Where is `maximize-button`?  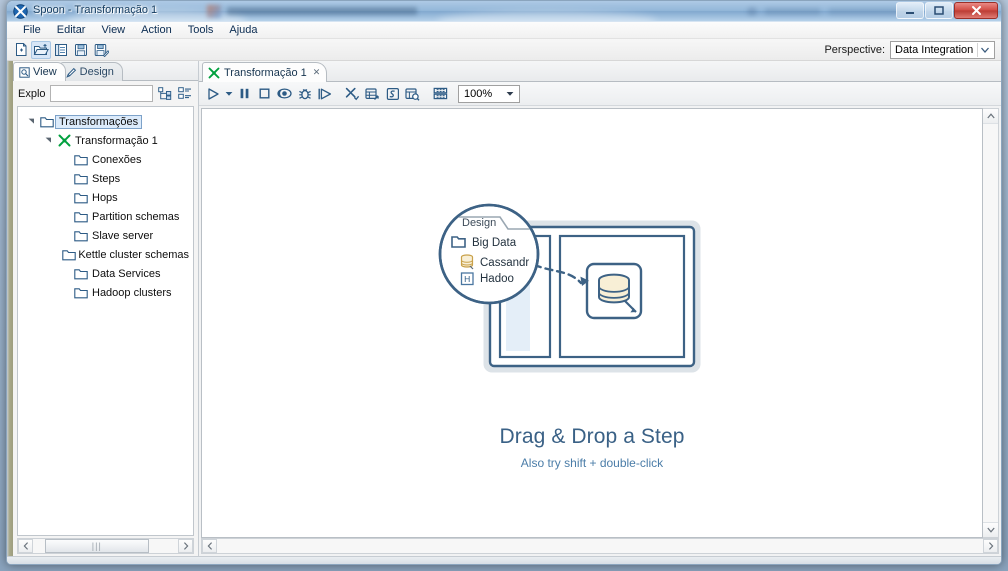
maximize-button is located at coordinates (939, 10).